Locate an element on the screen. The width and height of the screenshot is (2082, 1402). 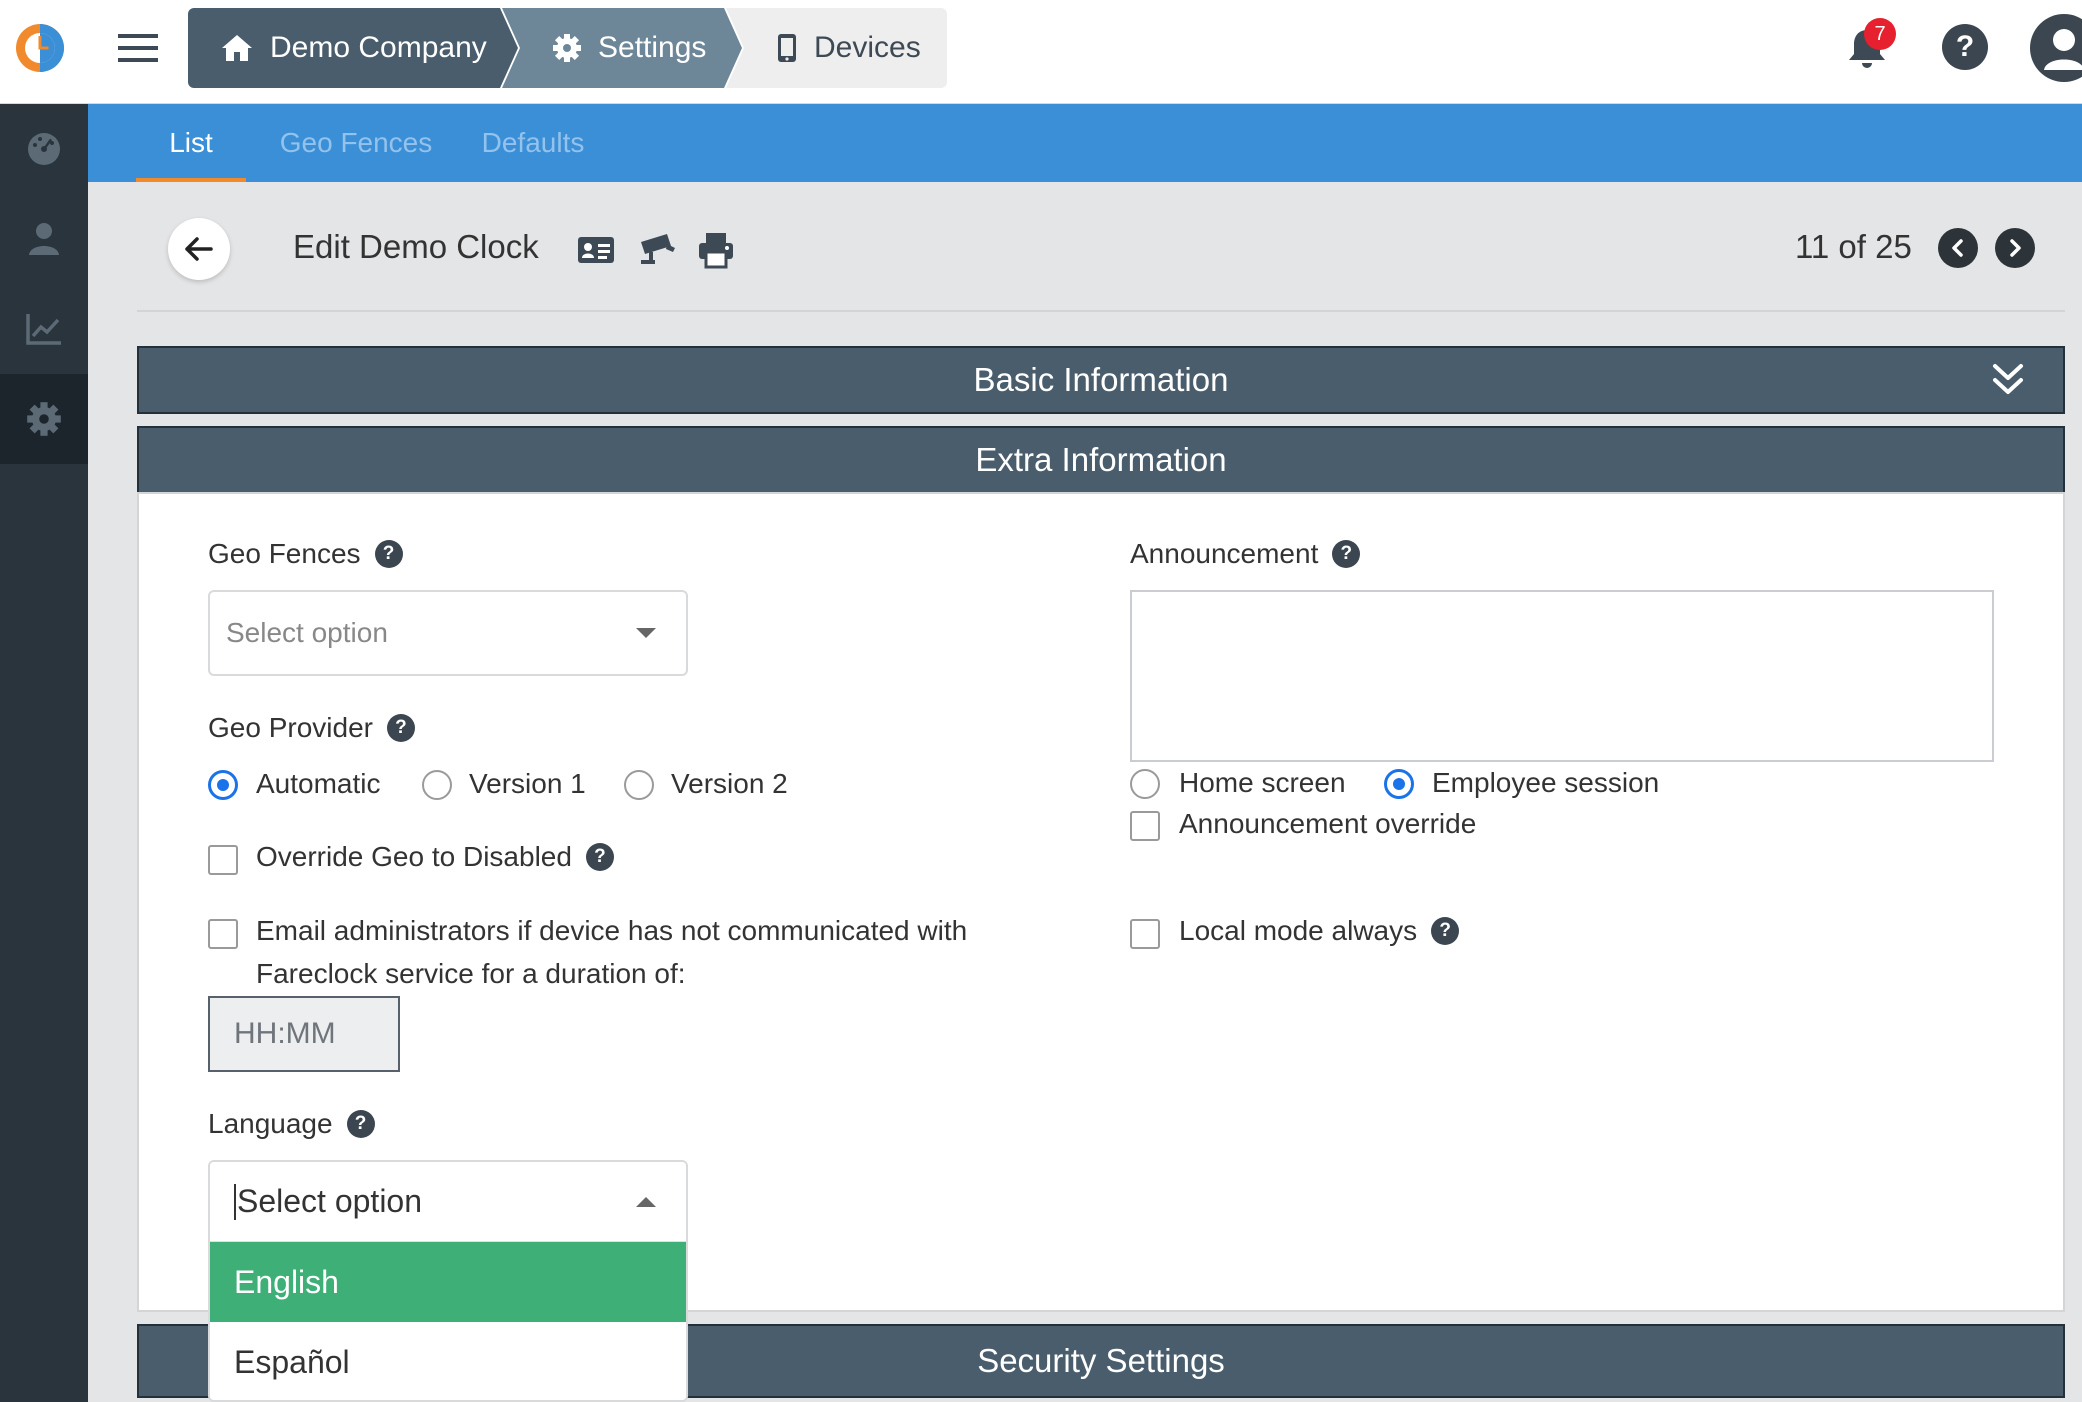
geo-fences-select: Select option is located at coordinates (448, 633).